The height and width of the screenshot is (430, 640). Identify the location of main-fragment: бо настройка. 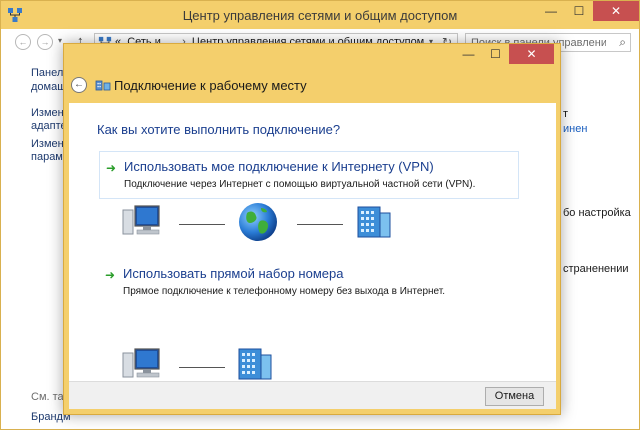
(597, 213).